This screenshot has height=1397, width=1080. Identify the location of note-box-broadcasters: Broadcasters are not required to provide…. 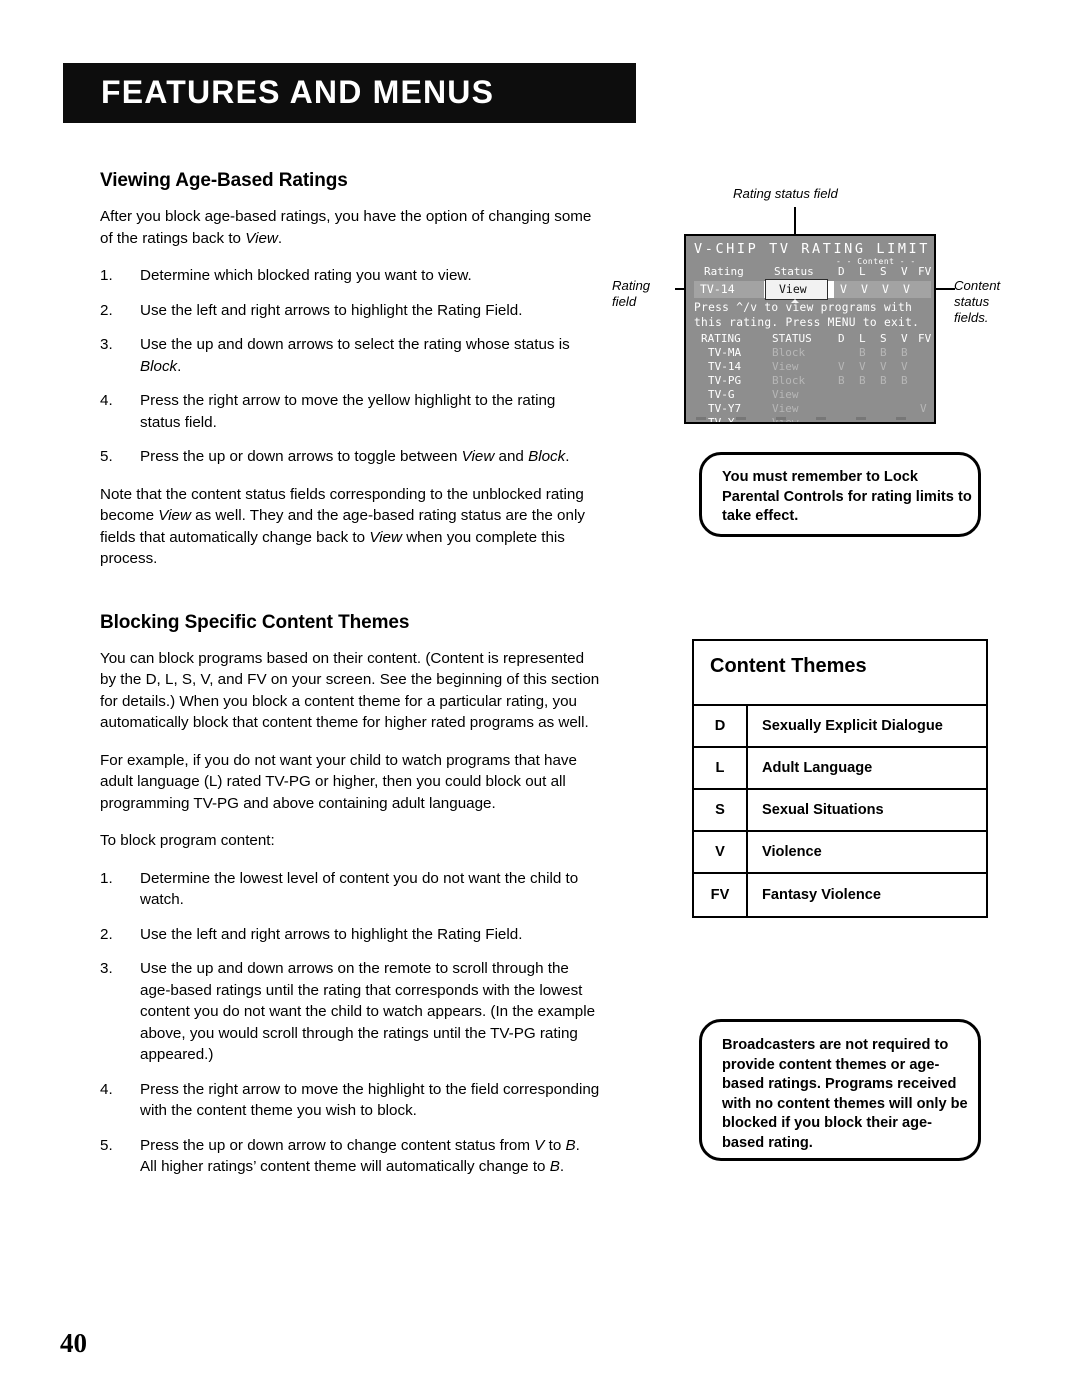
(840, 1090).